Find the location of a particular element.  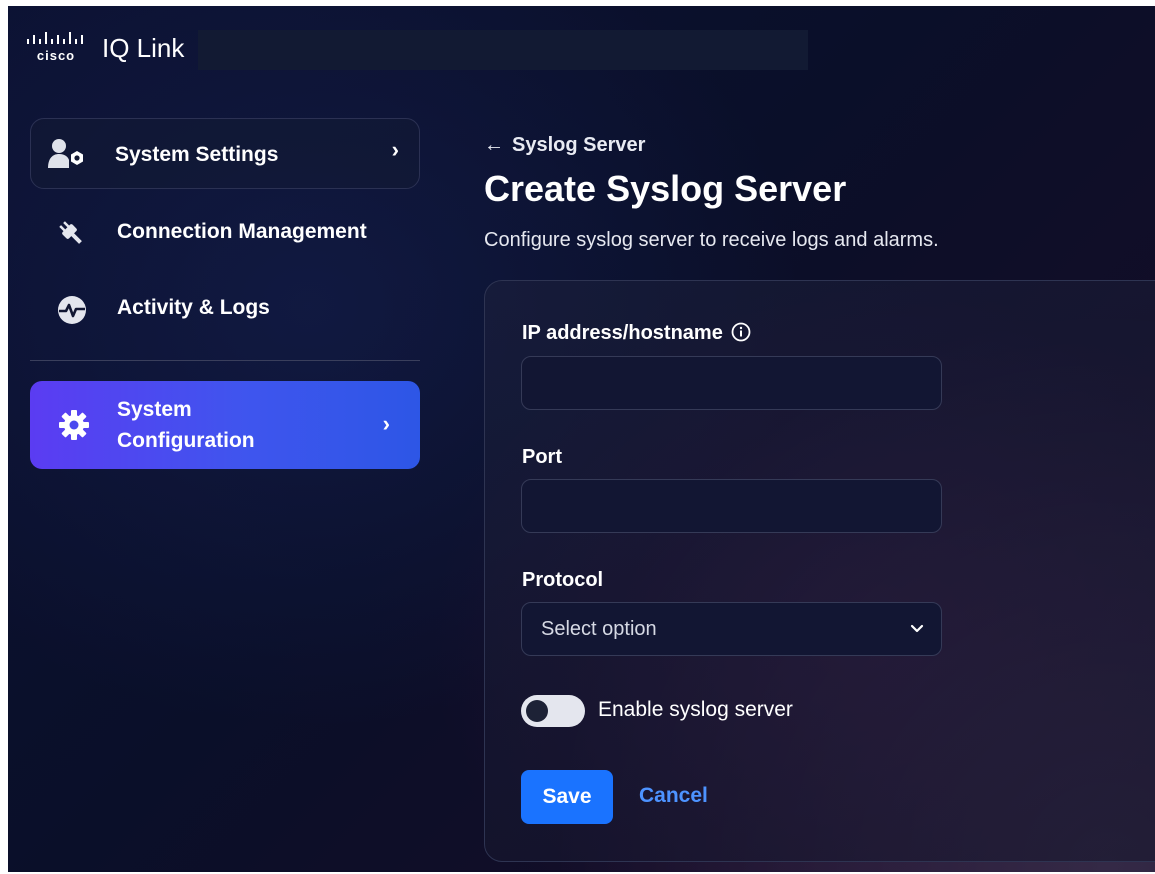

cancel-button: Cancel is located at coordinates (673, 796).